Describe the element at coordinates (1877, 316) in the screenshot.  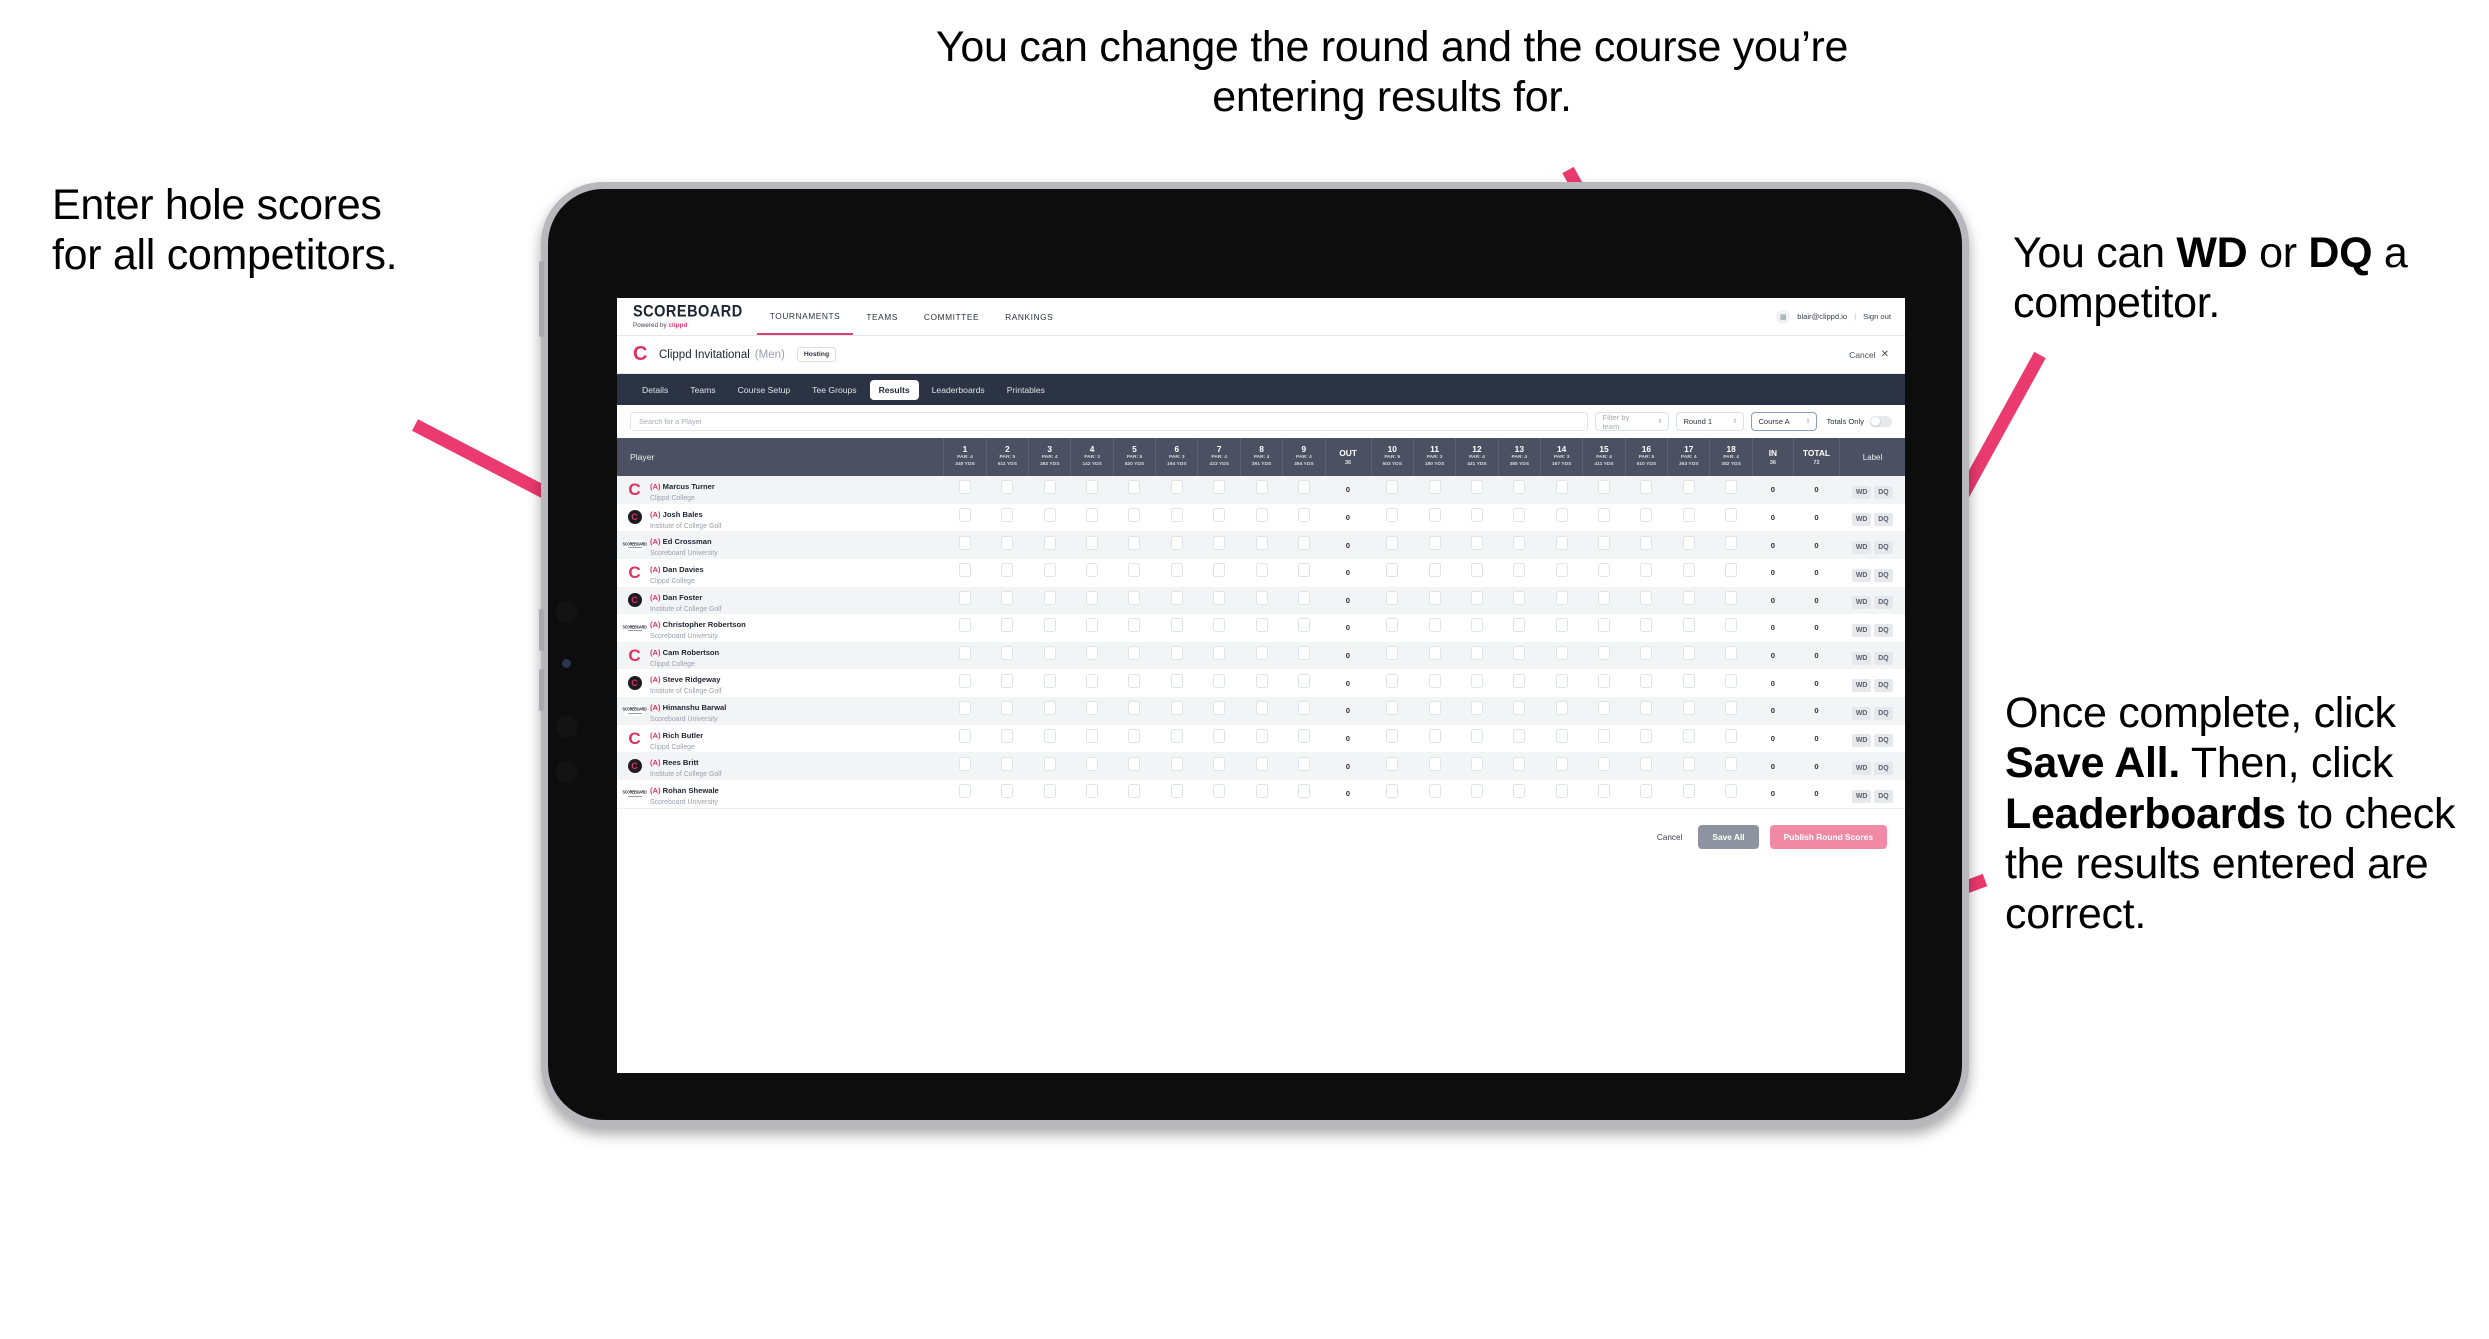
I see `sign-out-link: Sign out` at that location.